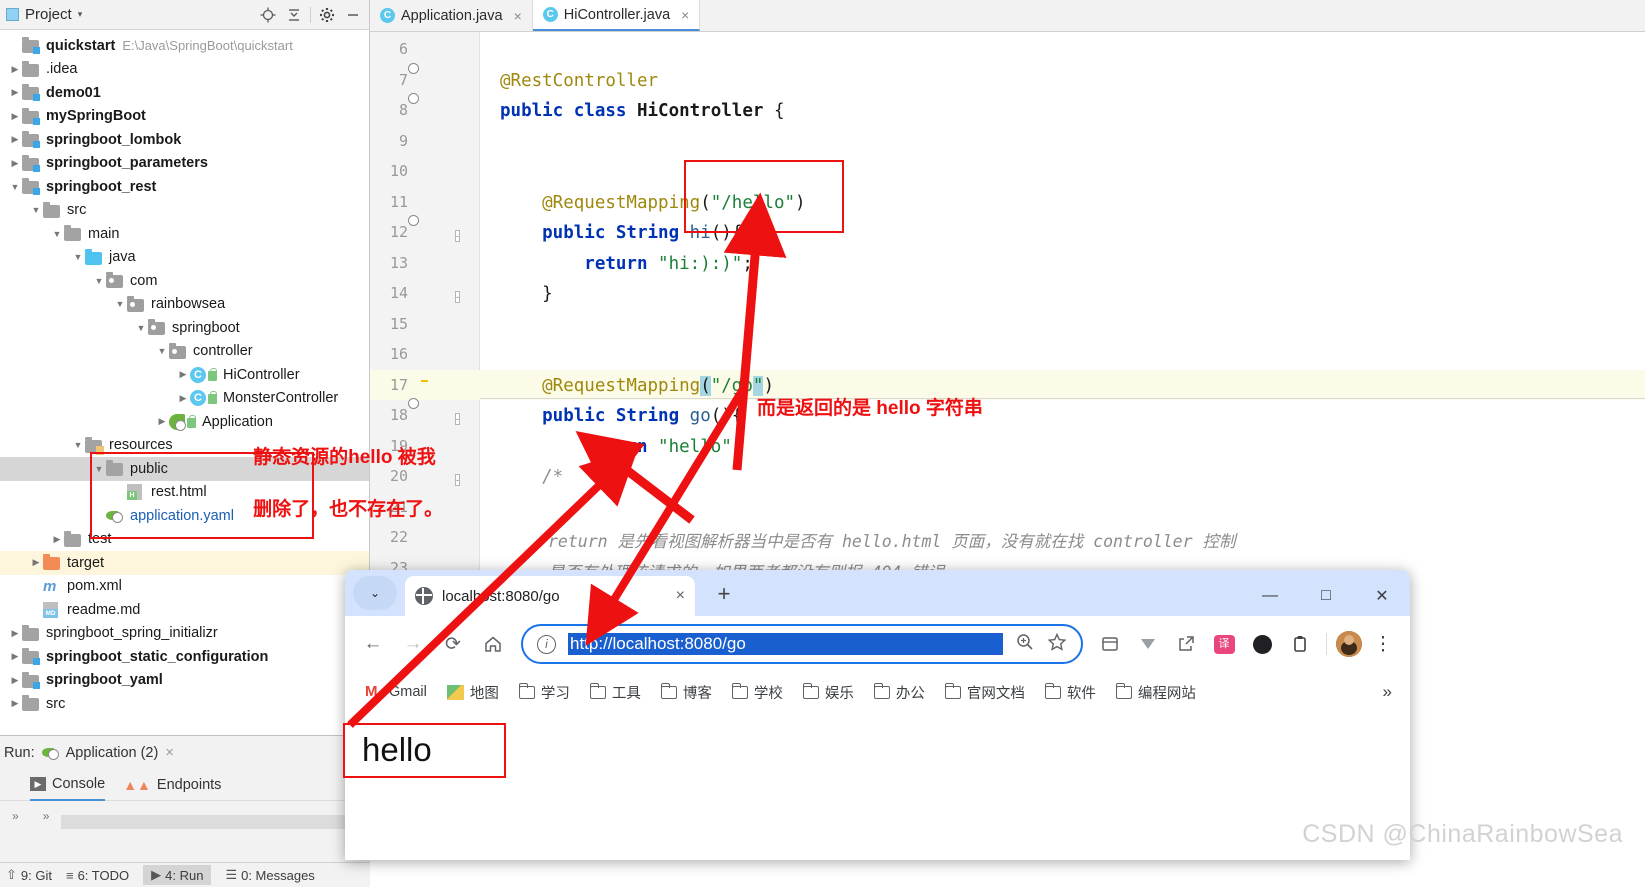 The width and height of the screenshot is (1645, 887). Describe the element at coordinates (184, 70) in the screenshot. I see `tree-node--idea: .idea` at that location.